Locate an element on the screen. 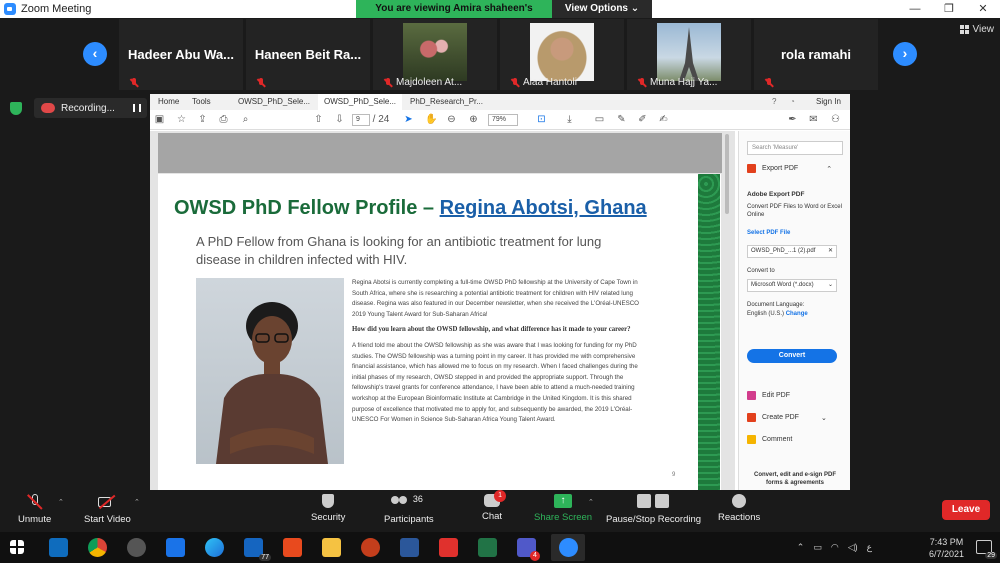 Image resolution: width=1000 pixels, height=563 pixels. view-options-button: View Options ⌄ is located at coordinates (602, 9).